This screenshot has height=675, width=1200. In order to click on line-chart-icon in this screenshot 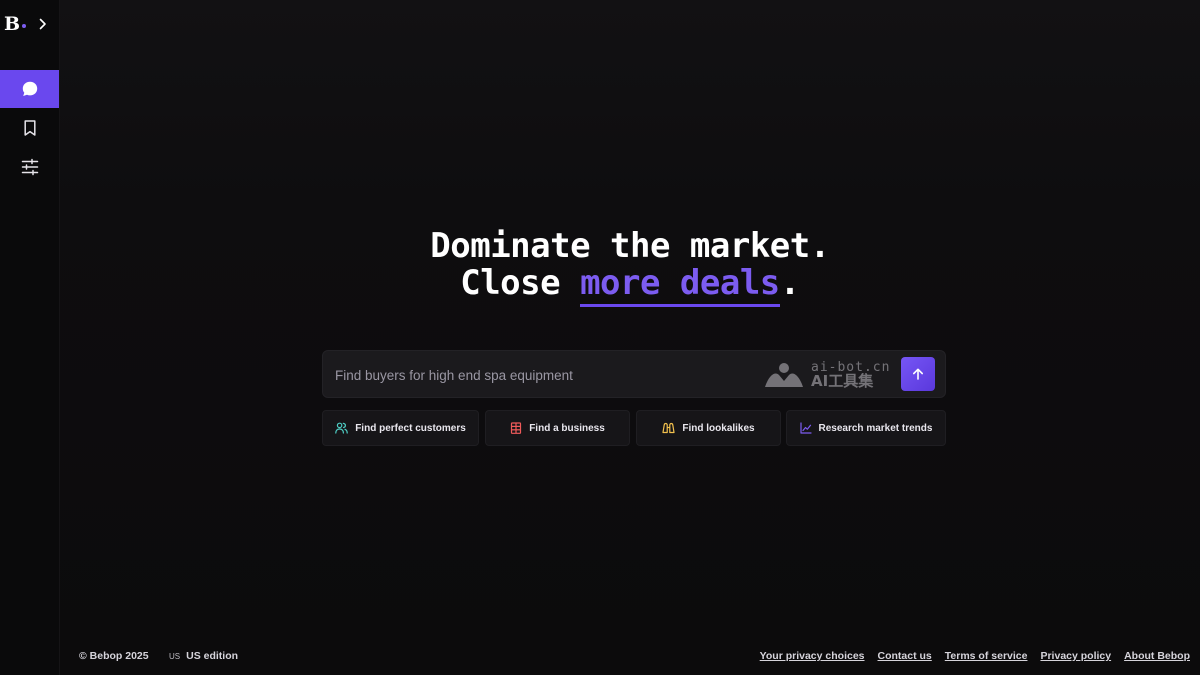, I will do `click(805, 428)`.